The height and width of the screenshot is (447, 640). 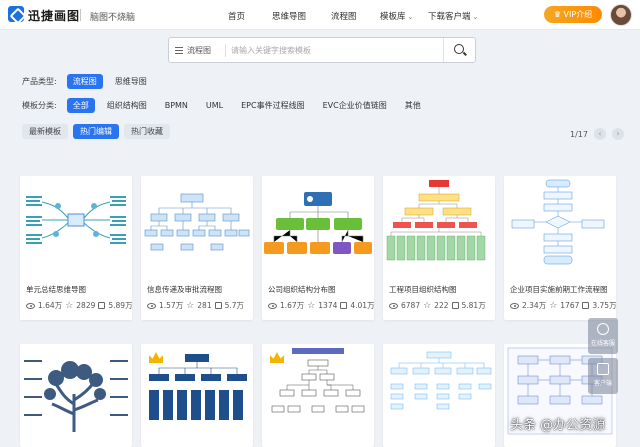 I want to click on product-type-filter: 产品类型: 流程图 思维导图, so click(x=90, y=81).